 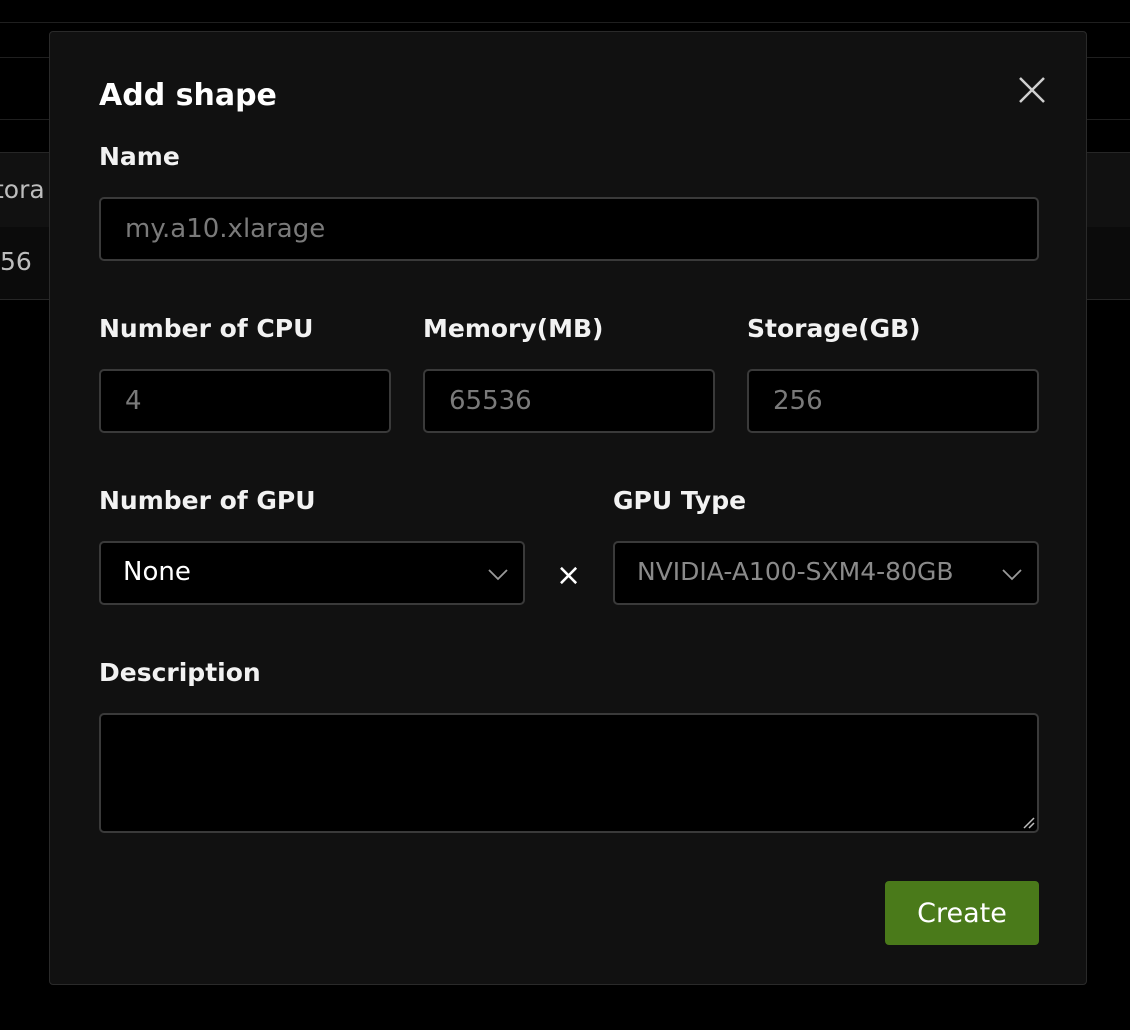 I want to click on name-input, so click(x=569, y=229).